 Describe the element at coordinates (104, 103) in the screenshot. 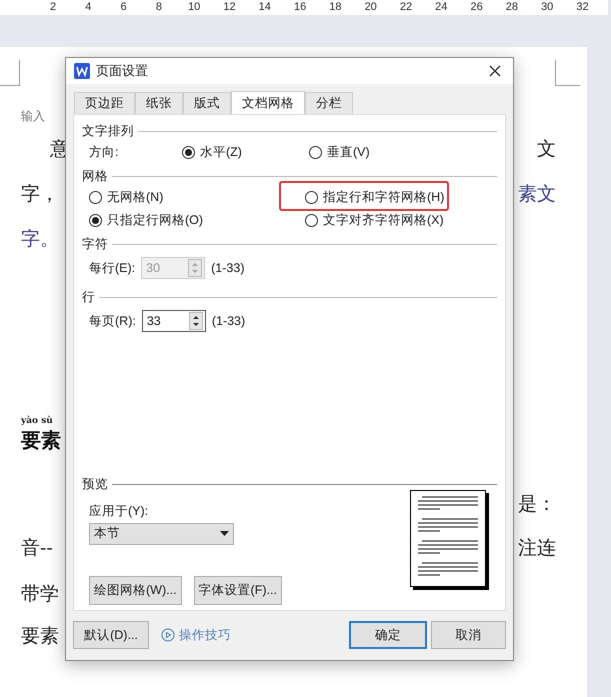

I see `tab: 页边距` at that location.